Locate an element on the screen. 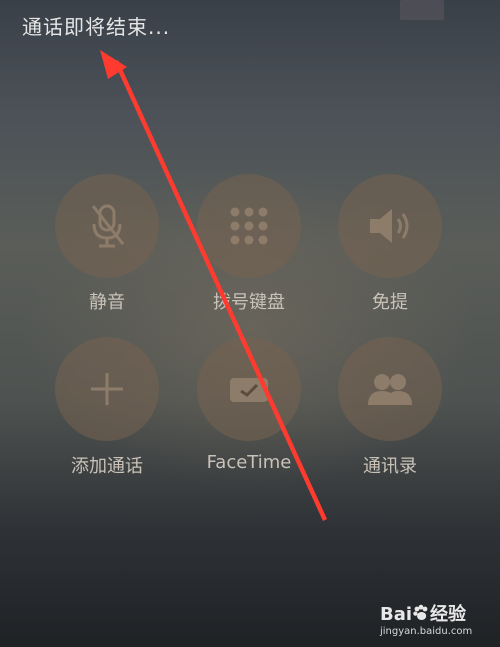  watermark-brand: Bai 经验 is located at coordinates (428, 613).